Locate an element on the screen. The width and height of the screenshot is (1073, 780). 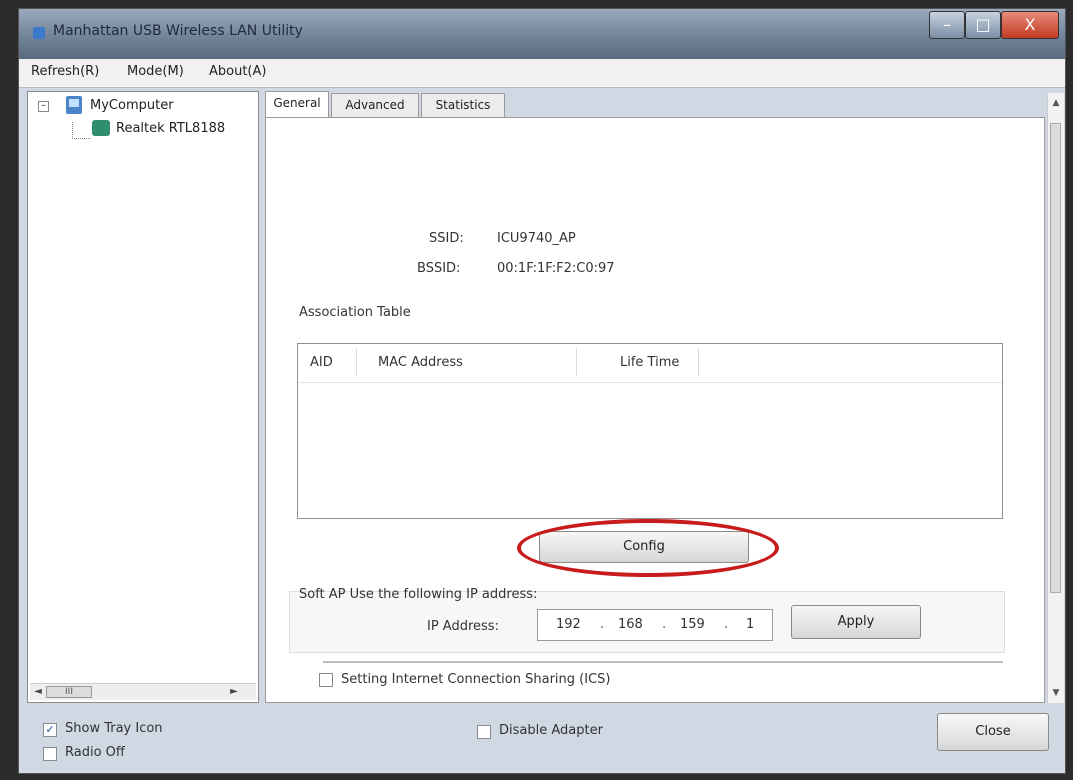
window-close-button: X is located at coordinates (1030, 25).